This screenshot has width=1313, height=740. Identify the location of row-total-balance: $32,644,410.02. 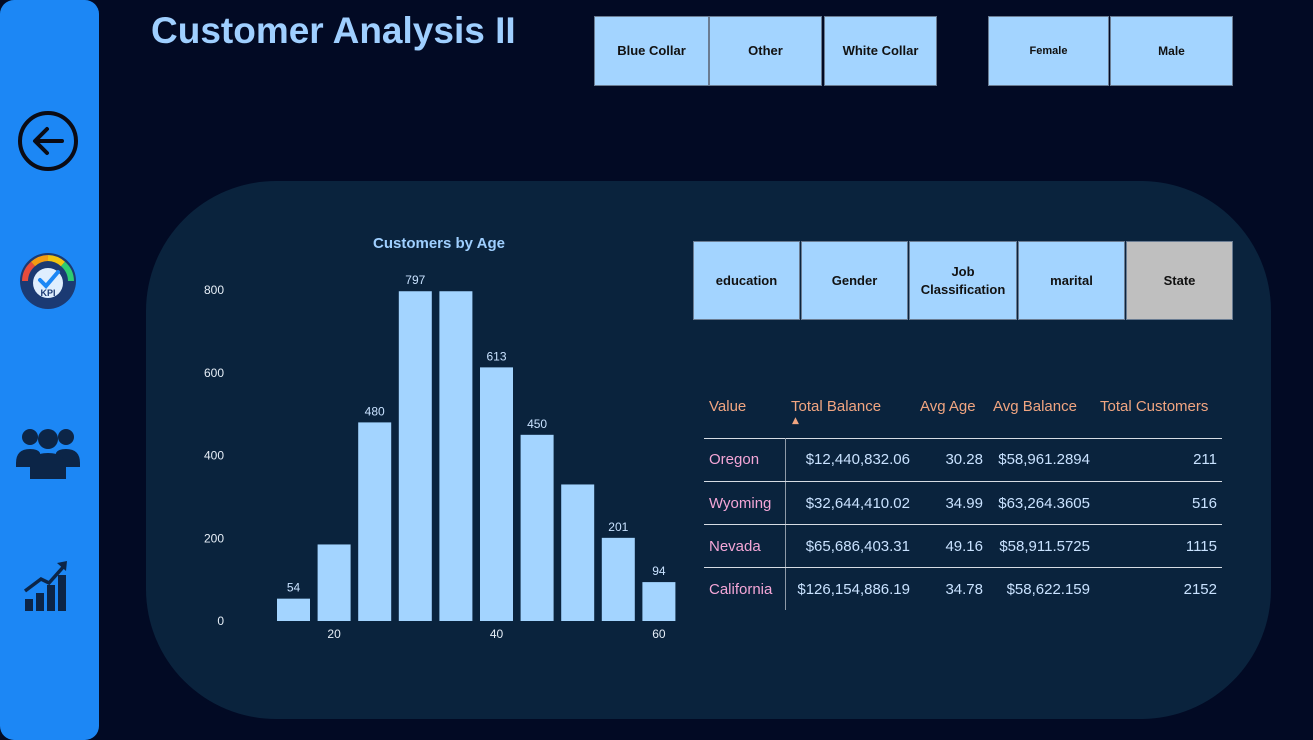
(857, 503).